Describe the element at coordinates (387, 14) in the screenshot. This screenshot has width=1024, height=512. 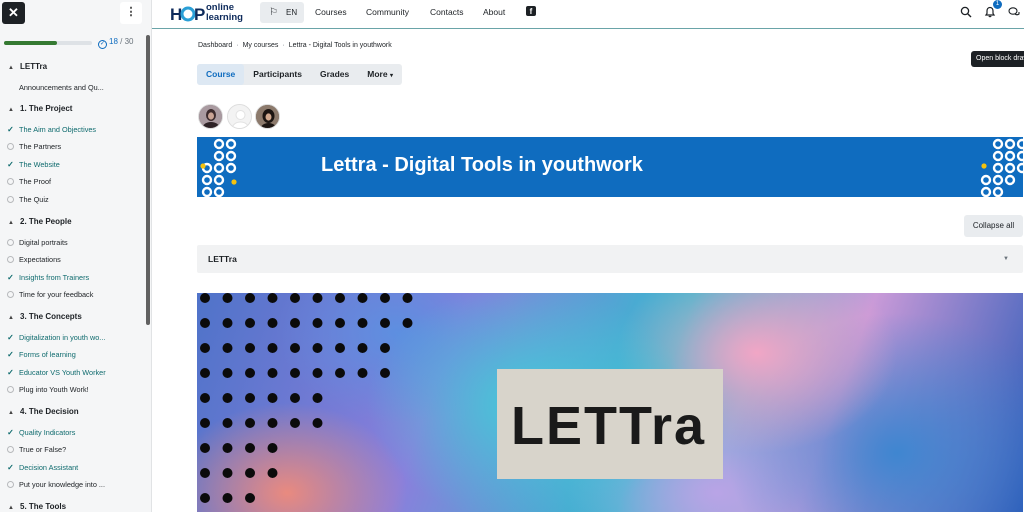
I see `nav-community: Community` at that location.